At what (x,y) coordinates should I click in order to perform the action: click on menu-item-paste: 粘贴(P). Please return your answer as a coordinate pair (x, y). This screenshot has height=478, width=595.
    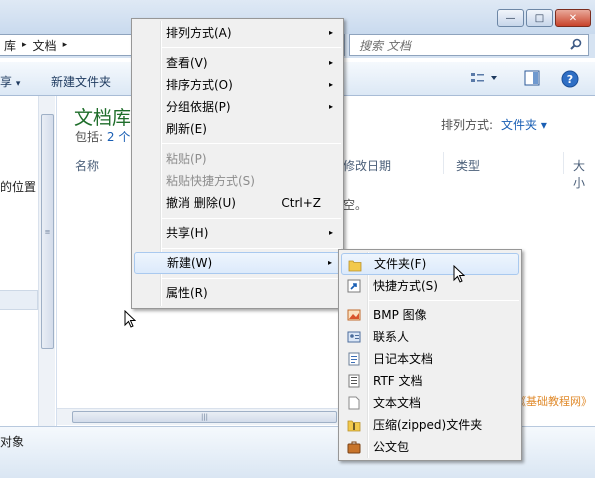
    Looking at the image, I should click on (237, 159).